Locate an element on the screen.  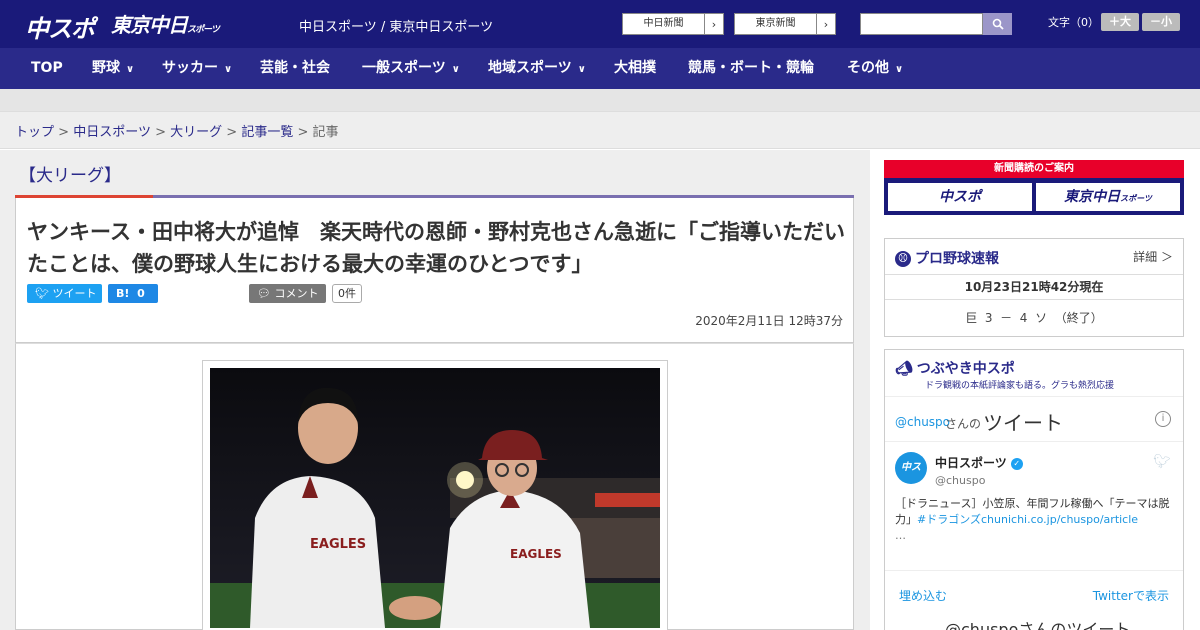
nav-item-soccer: サッカー ∨ is located at coordinates (197, 68).